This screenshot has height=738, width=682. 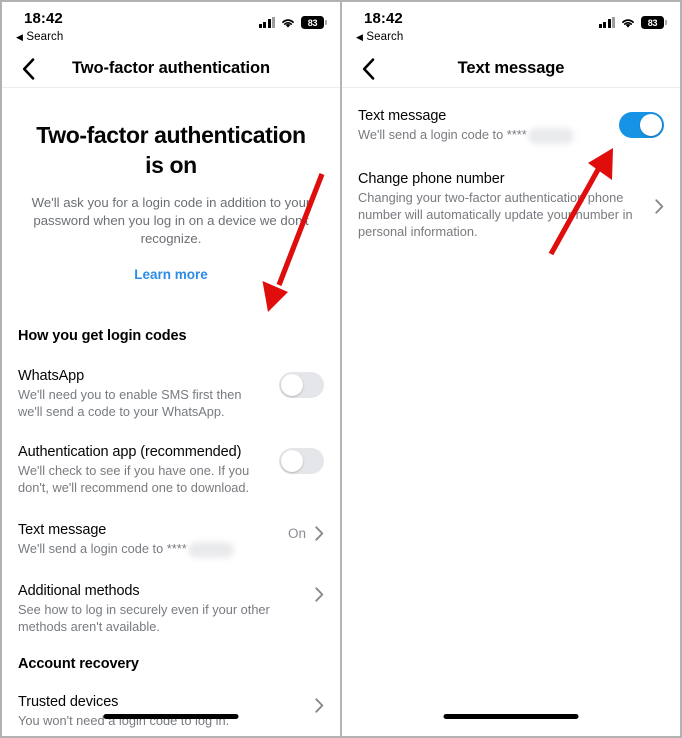 What do you see at coordinates (431, 178) in the screenshot?
I see `row-title: Change phone number` at bounding box center [431, 178].